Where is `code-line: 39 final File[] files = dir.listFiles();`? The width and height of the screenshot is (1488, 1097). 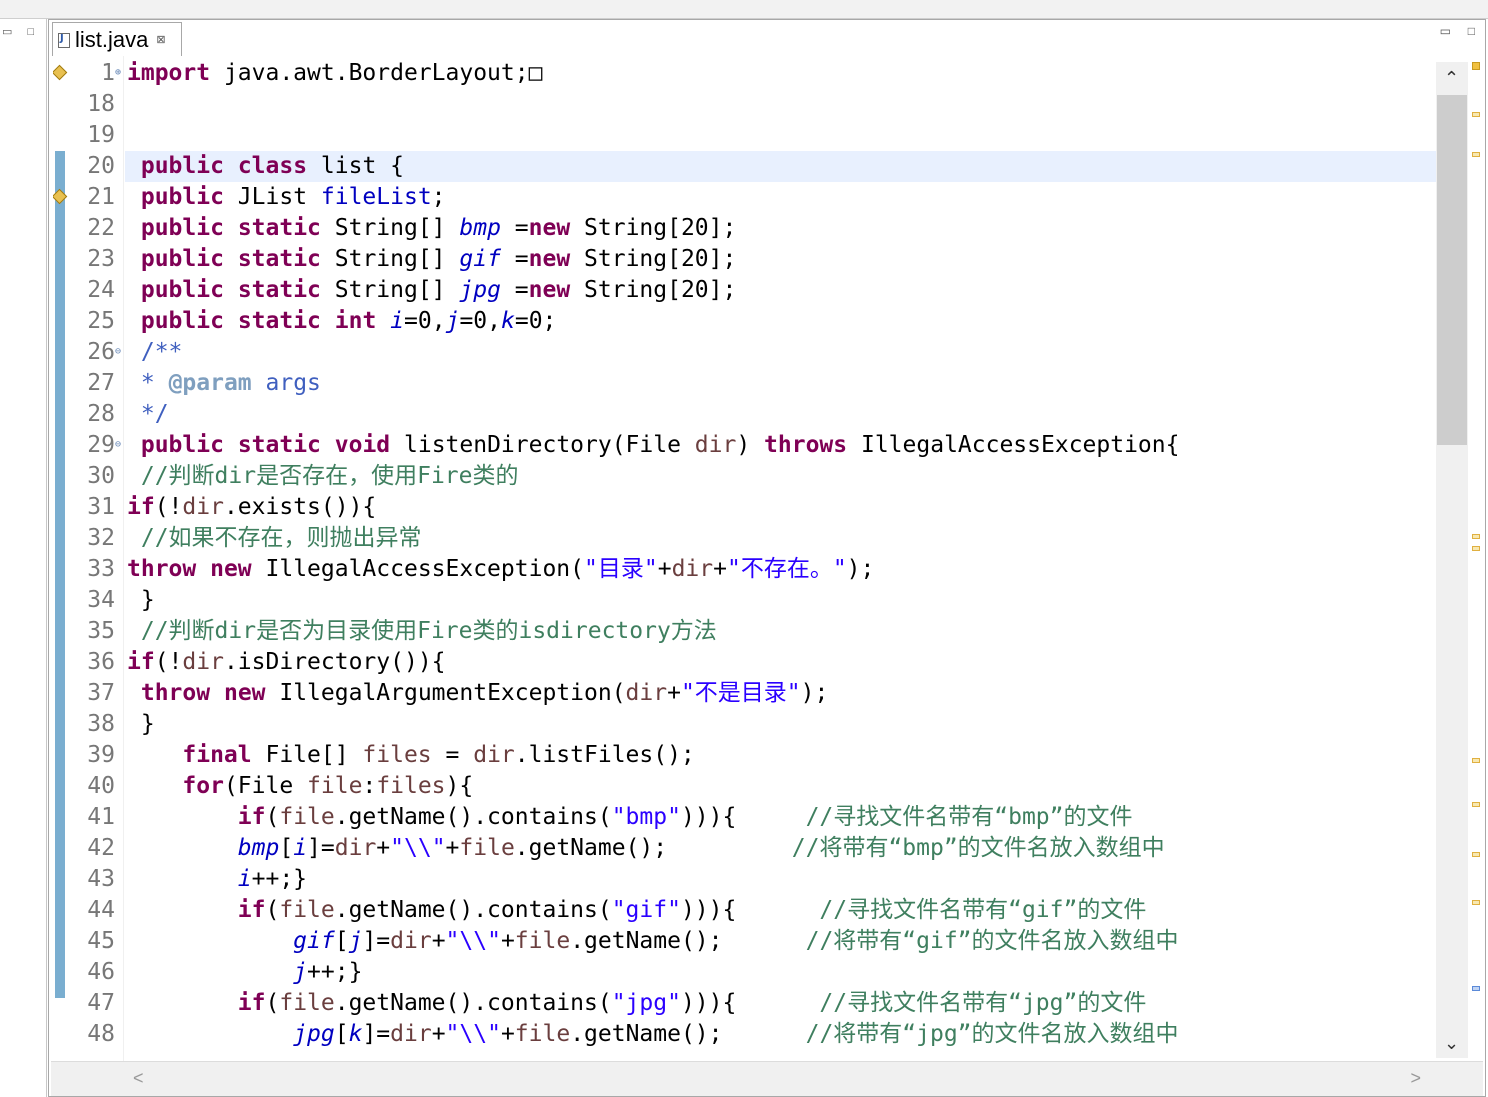
code-line: 39 final File[] files = dir.listFiles(); is located at coordinates (745, 755).